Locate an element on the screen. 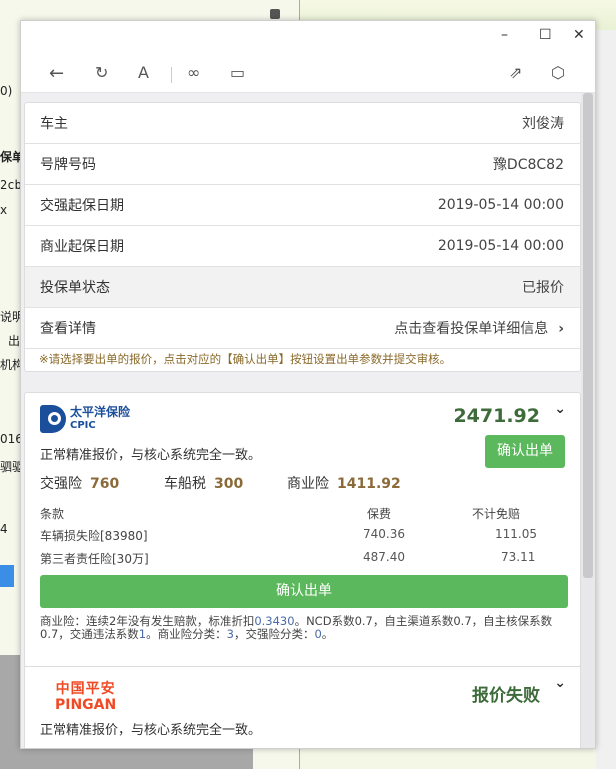 The height and width of the screenshot is (769, 616). info-row-status: 投保单状态 已报价 is located at coordinates (302, 287).